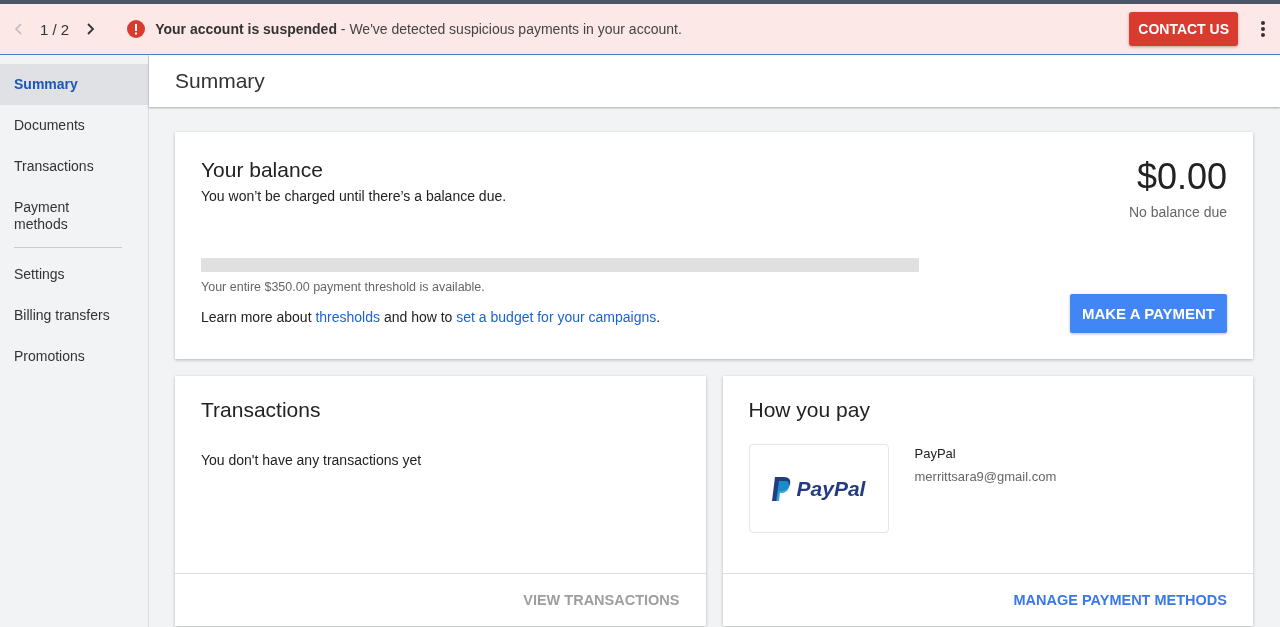 The height and width of the screenshot is (627, 1280). I want to click on empty-message: You don't have any transactions yet, so click(312, 460).